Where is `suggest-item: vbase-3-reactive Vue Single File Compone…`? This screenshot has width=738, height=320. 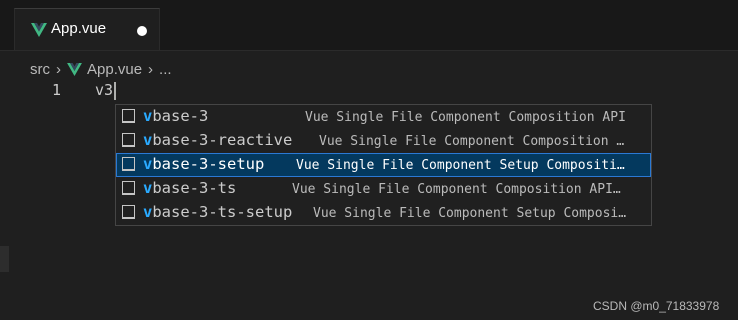
suggest-item: vbase-3-reactive Vue Single File Compone… is located at coordinates (383, 141).